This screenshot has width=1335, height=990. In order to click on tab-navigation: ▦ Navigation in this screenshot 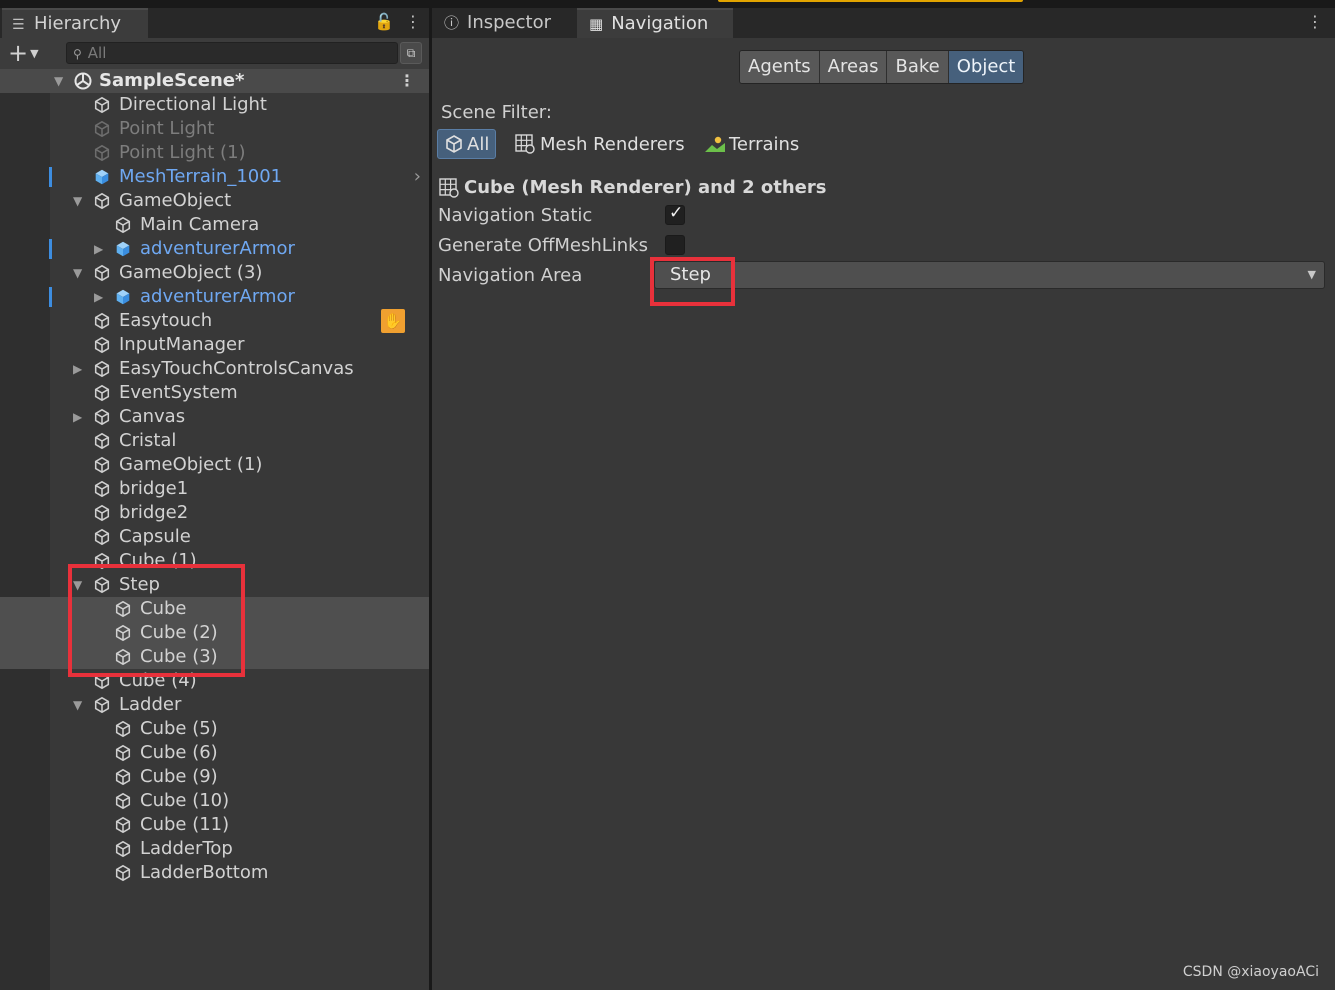, I will do `click(655, 23)`.